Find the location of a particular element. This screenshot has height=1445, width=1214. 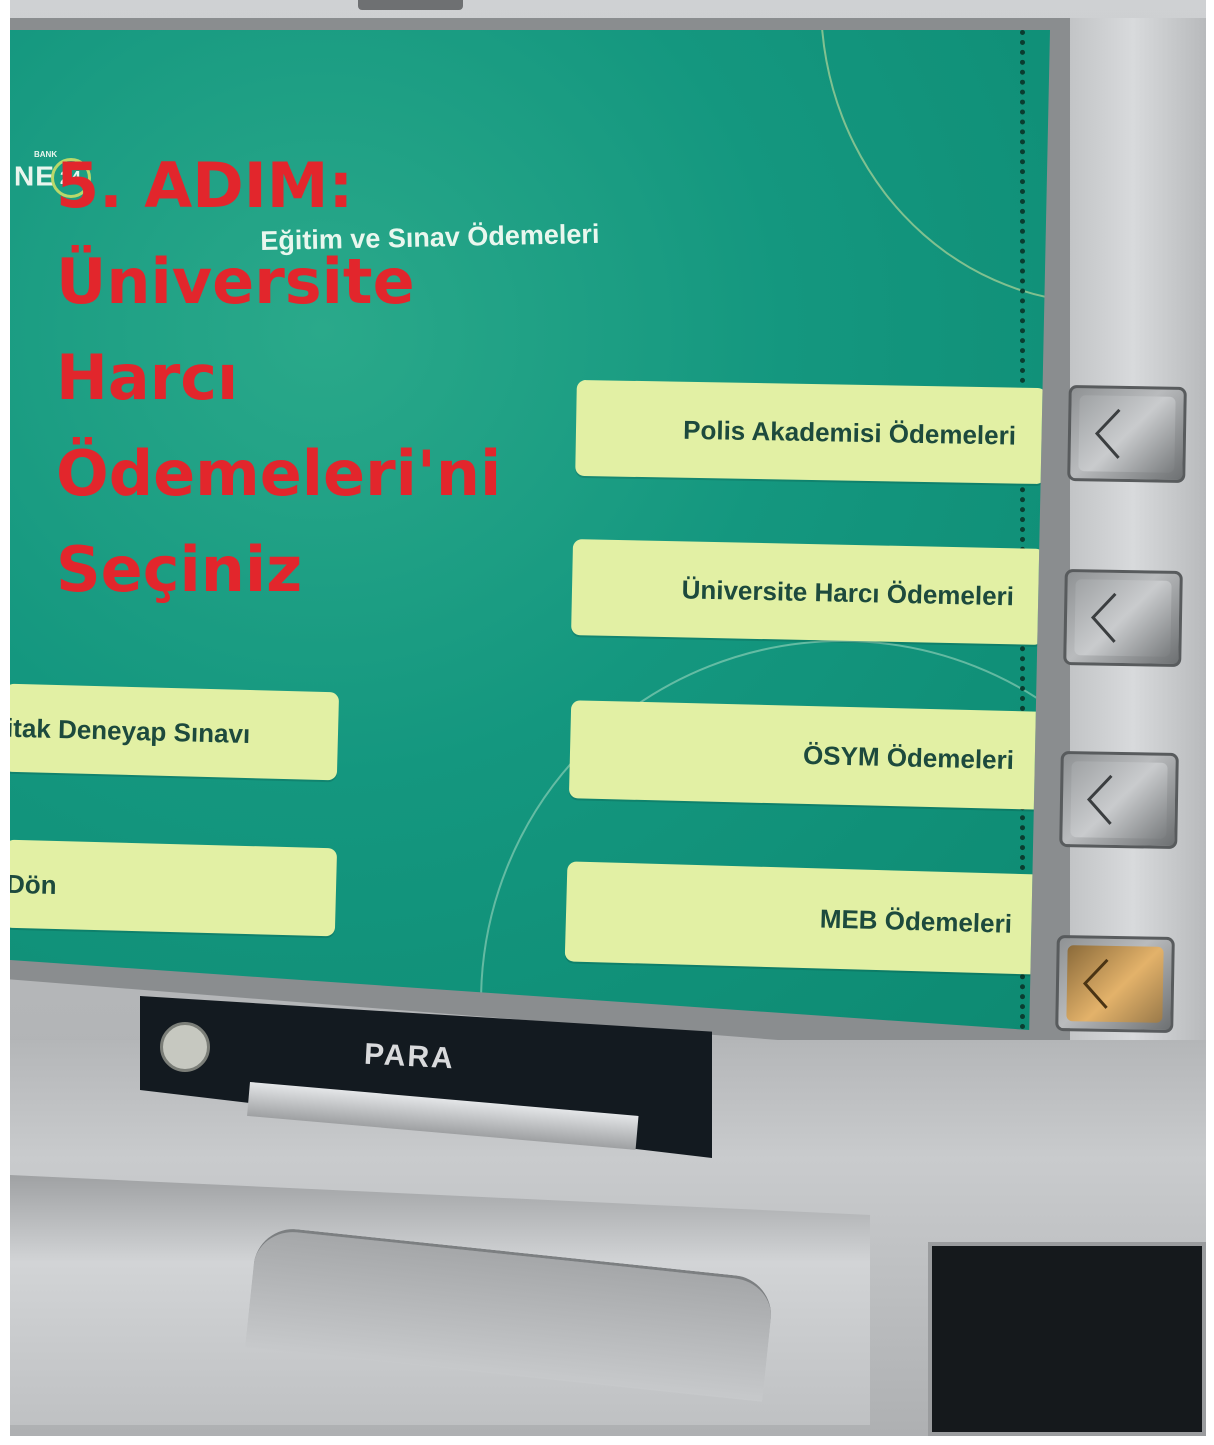

menu-button-deneyap-sinavi: itak Deneyap Sınavı is located at coordinates (175, 732).